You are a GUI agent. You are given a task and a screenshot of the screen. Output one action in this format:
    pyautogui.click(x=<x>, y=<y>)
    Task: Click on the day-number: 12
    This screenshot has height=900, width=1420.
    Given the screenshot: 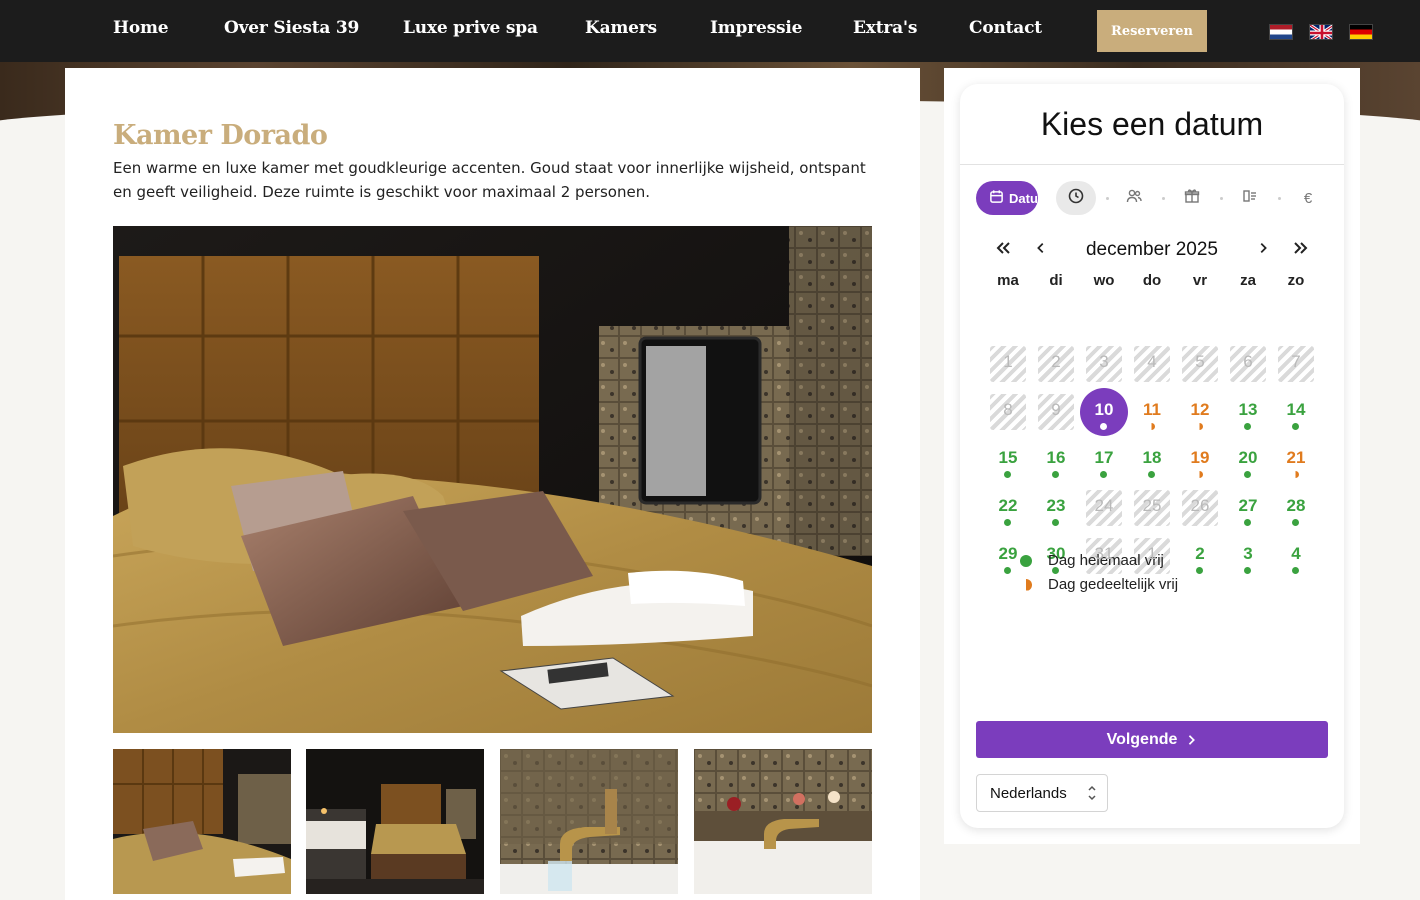 What is the action you would take?
    pyautogui.click(x=1200, y=409)
    